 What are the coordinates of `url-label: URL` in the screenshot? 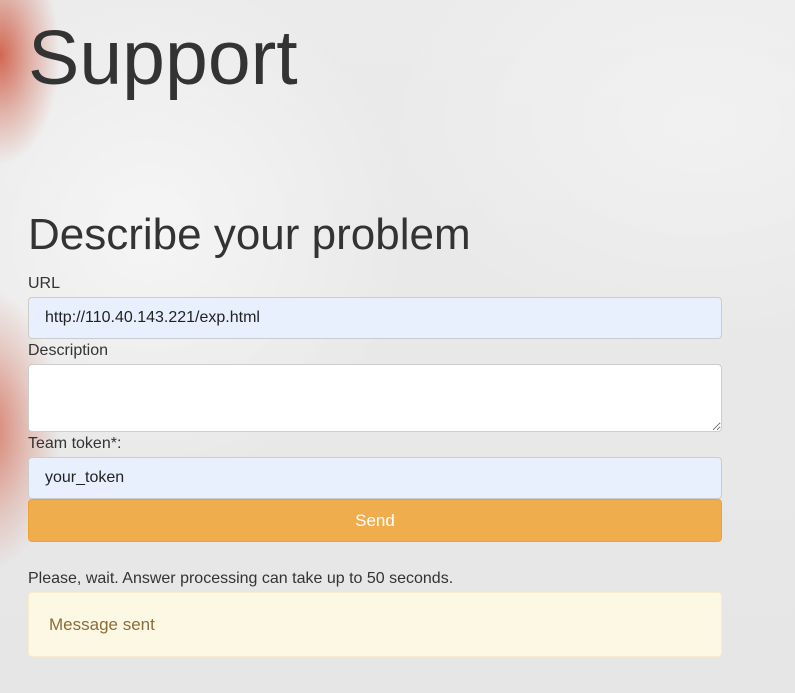 It's located at (44, 283).